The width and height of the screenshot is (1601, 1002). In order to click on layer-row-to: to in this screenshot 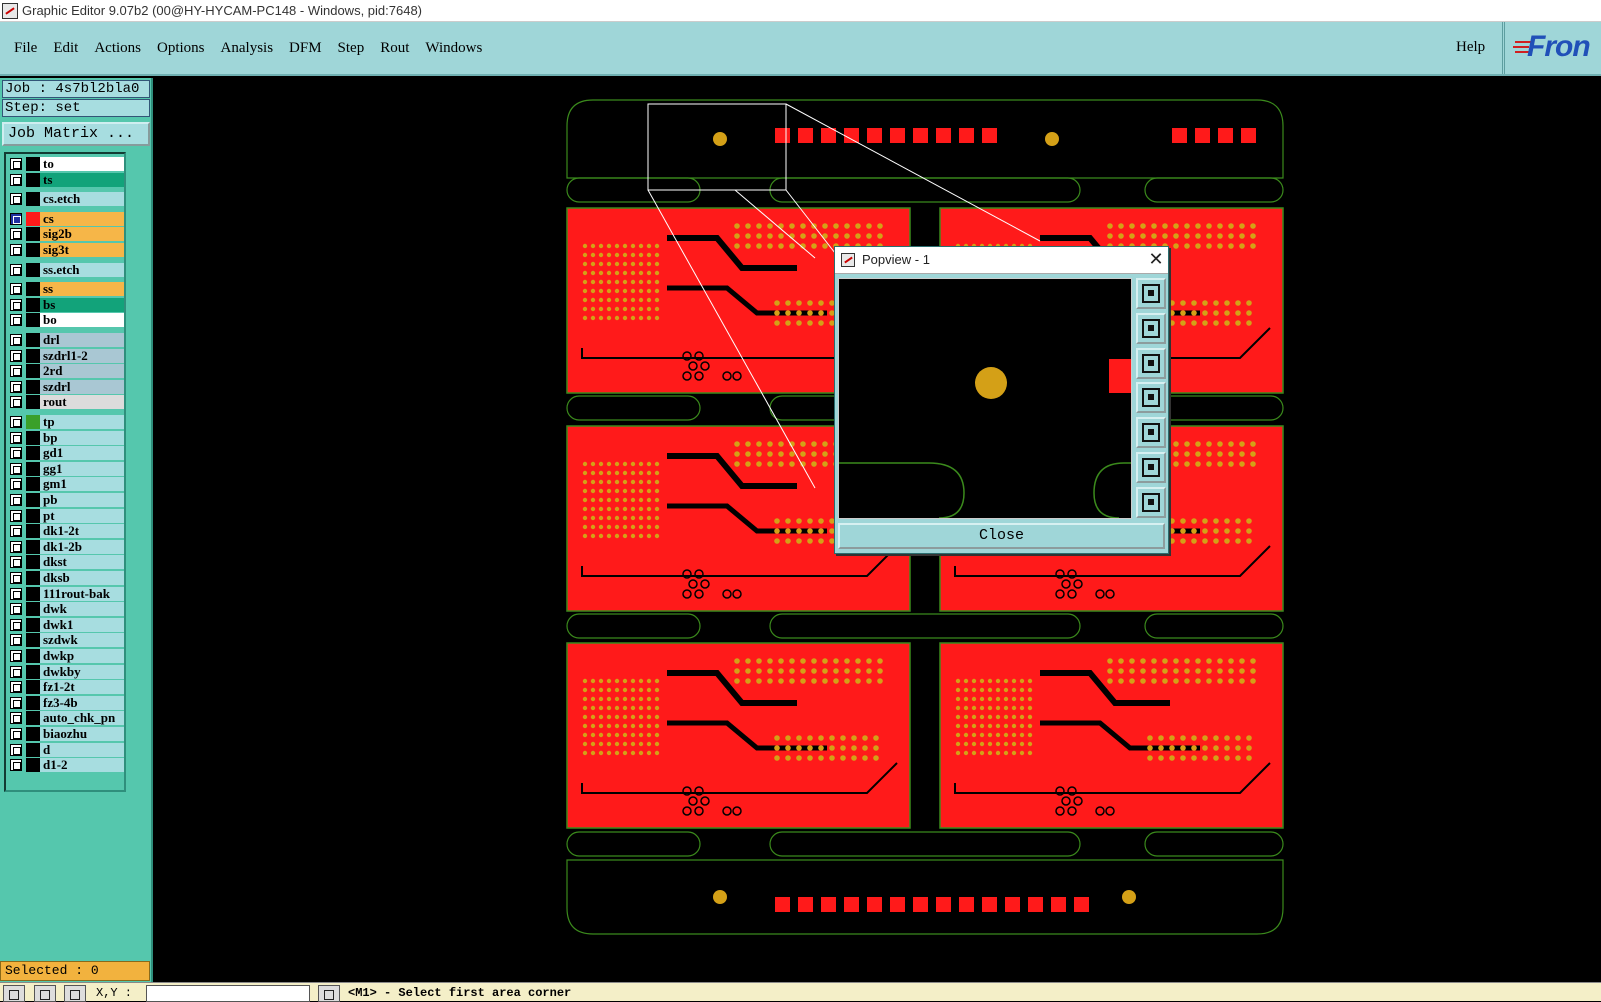, I will do `click(66, 164)`.